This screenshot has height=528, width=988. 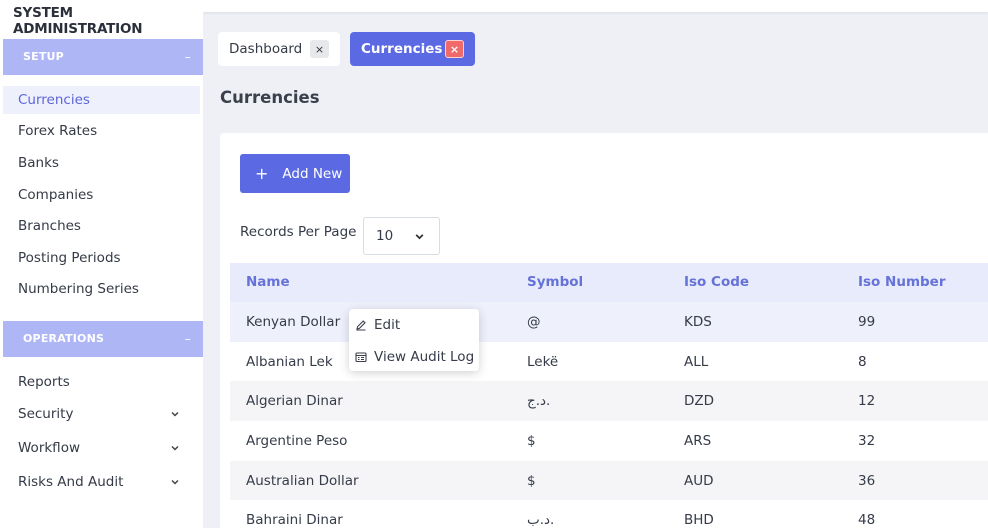 What do you see at coordinates (64, 338) in the screenshot?
I see `section-header-label: OPERATIONS` at bounding box center [64, 338].